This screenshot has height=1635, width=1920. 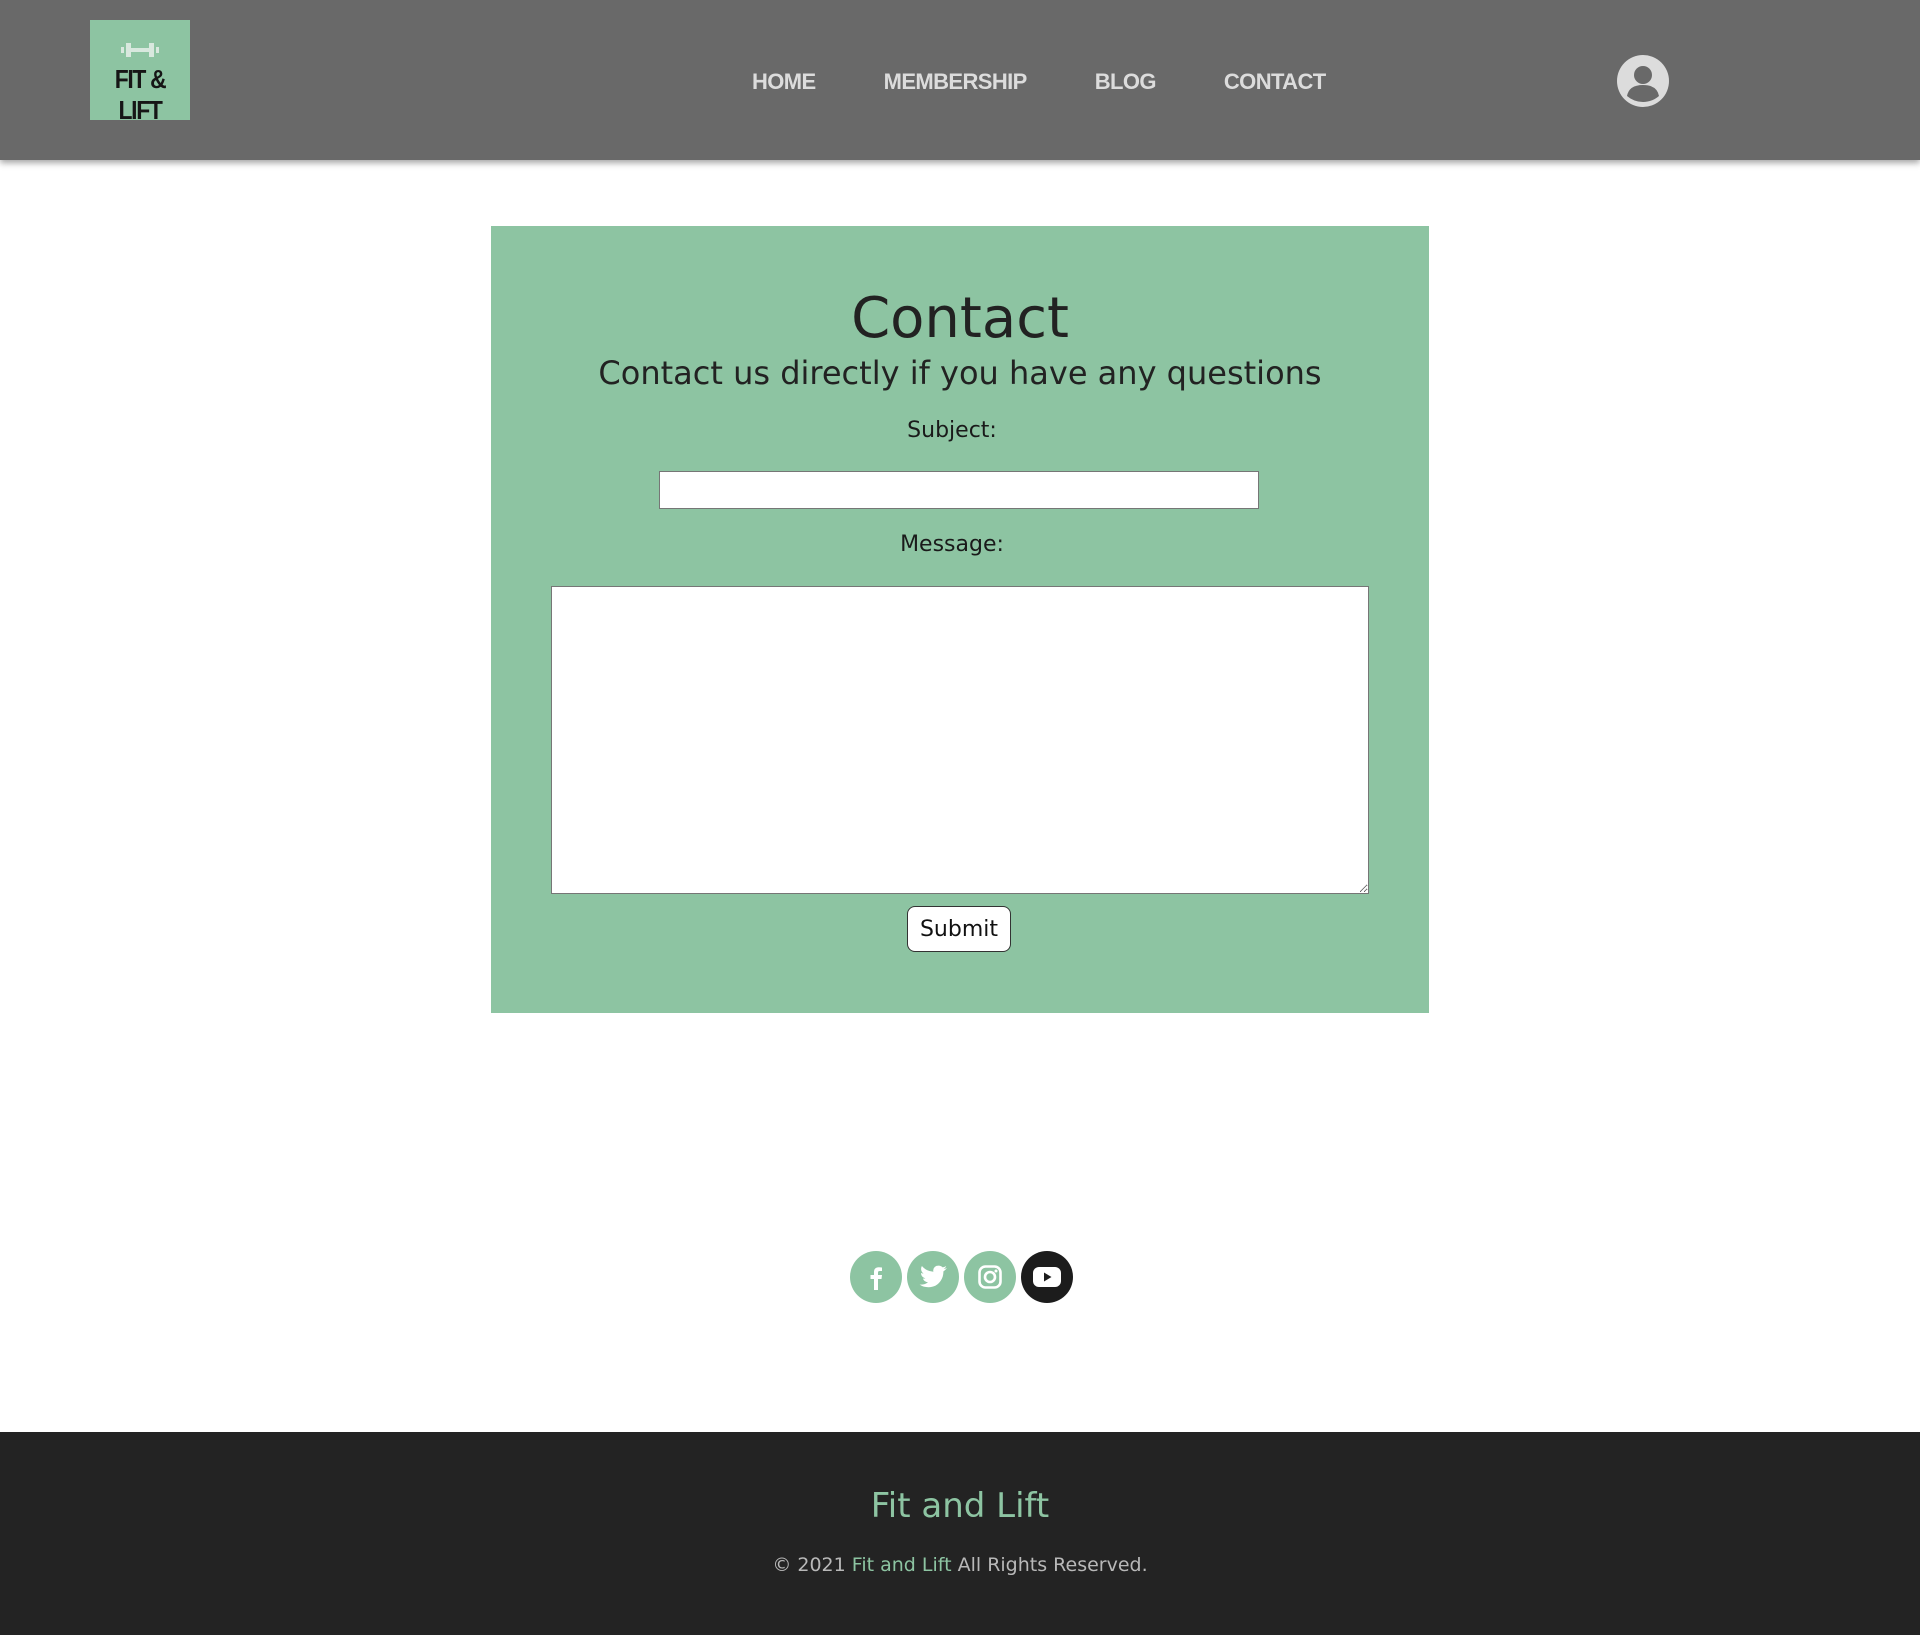 I want to click on site-header: FIT & LIFT HOME MEMBERSHIP BLOG CONTACT, so click(x=960, y=80).